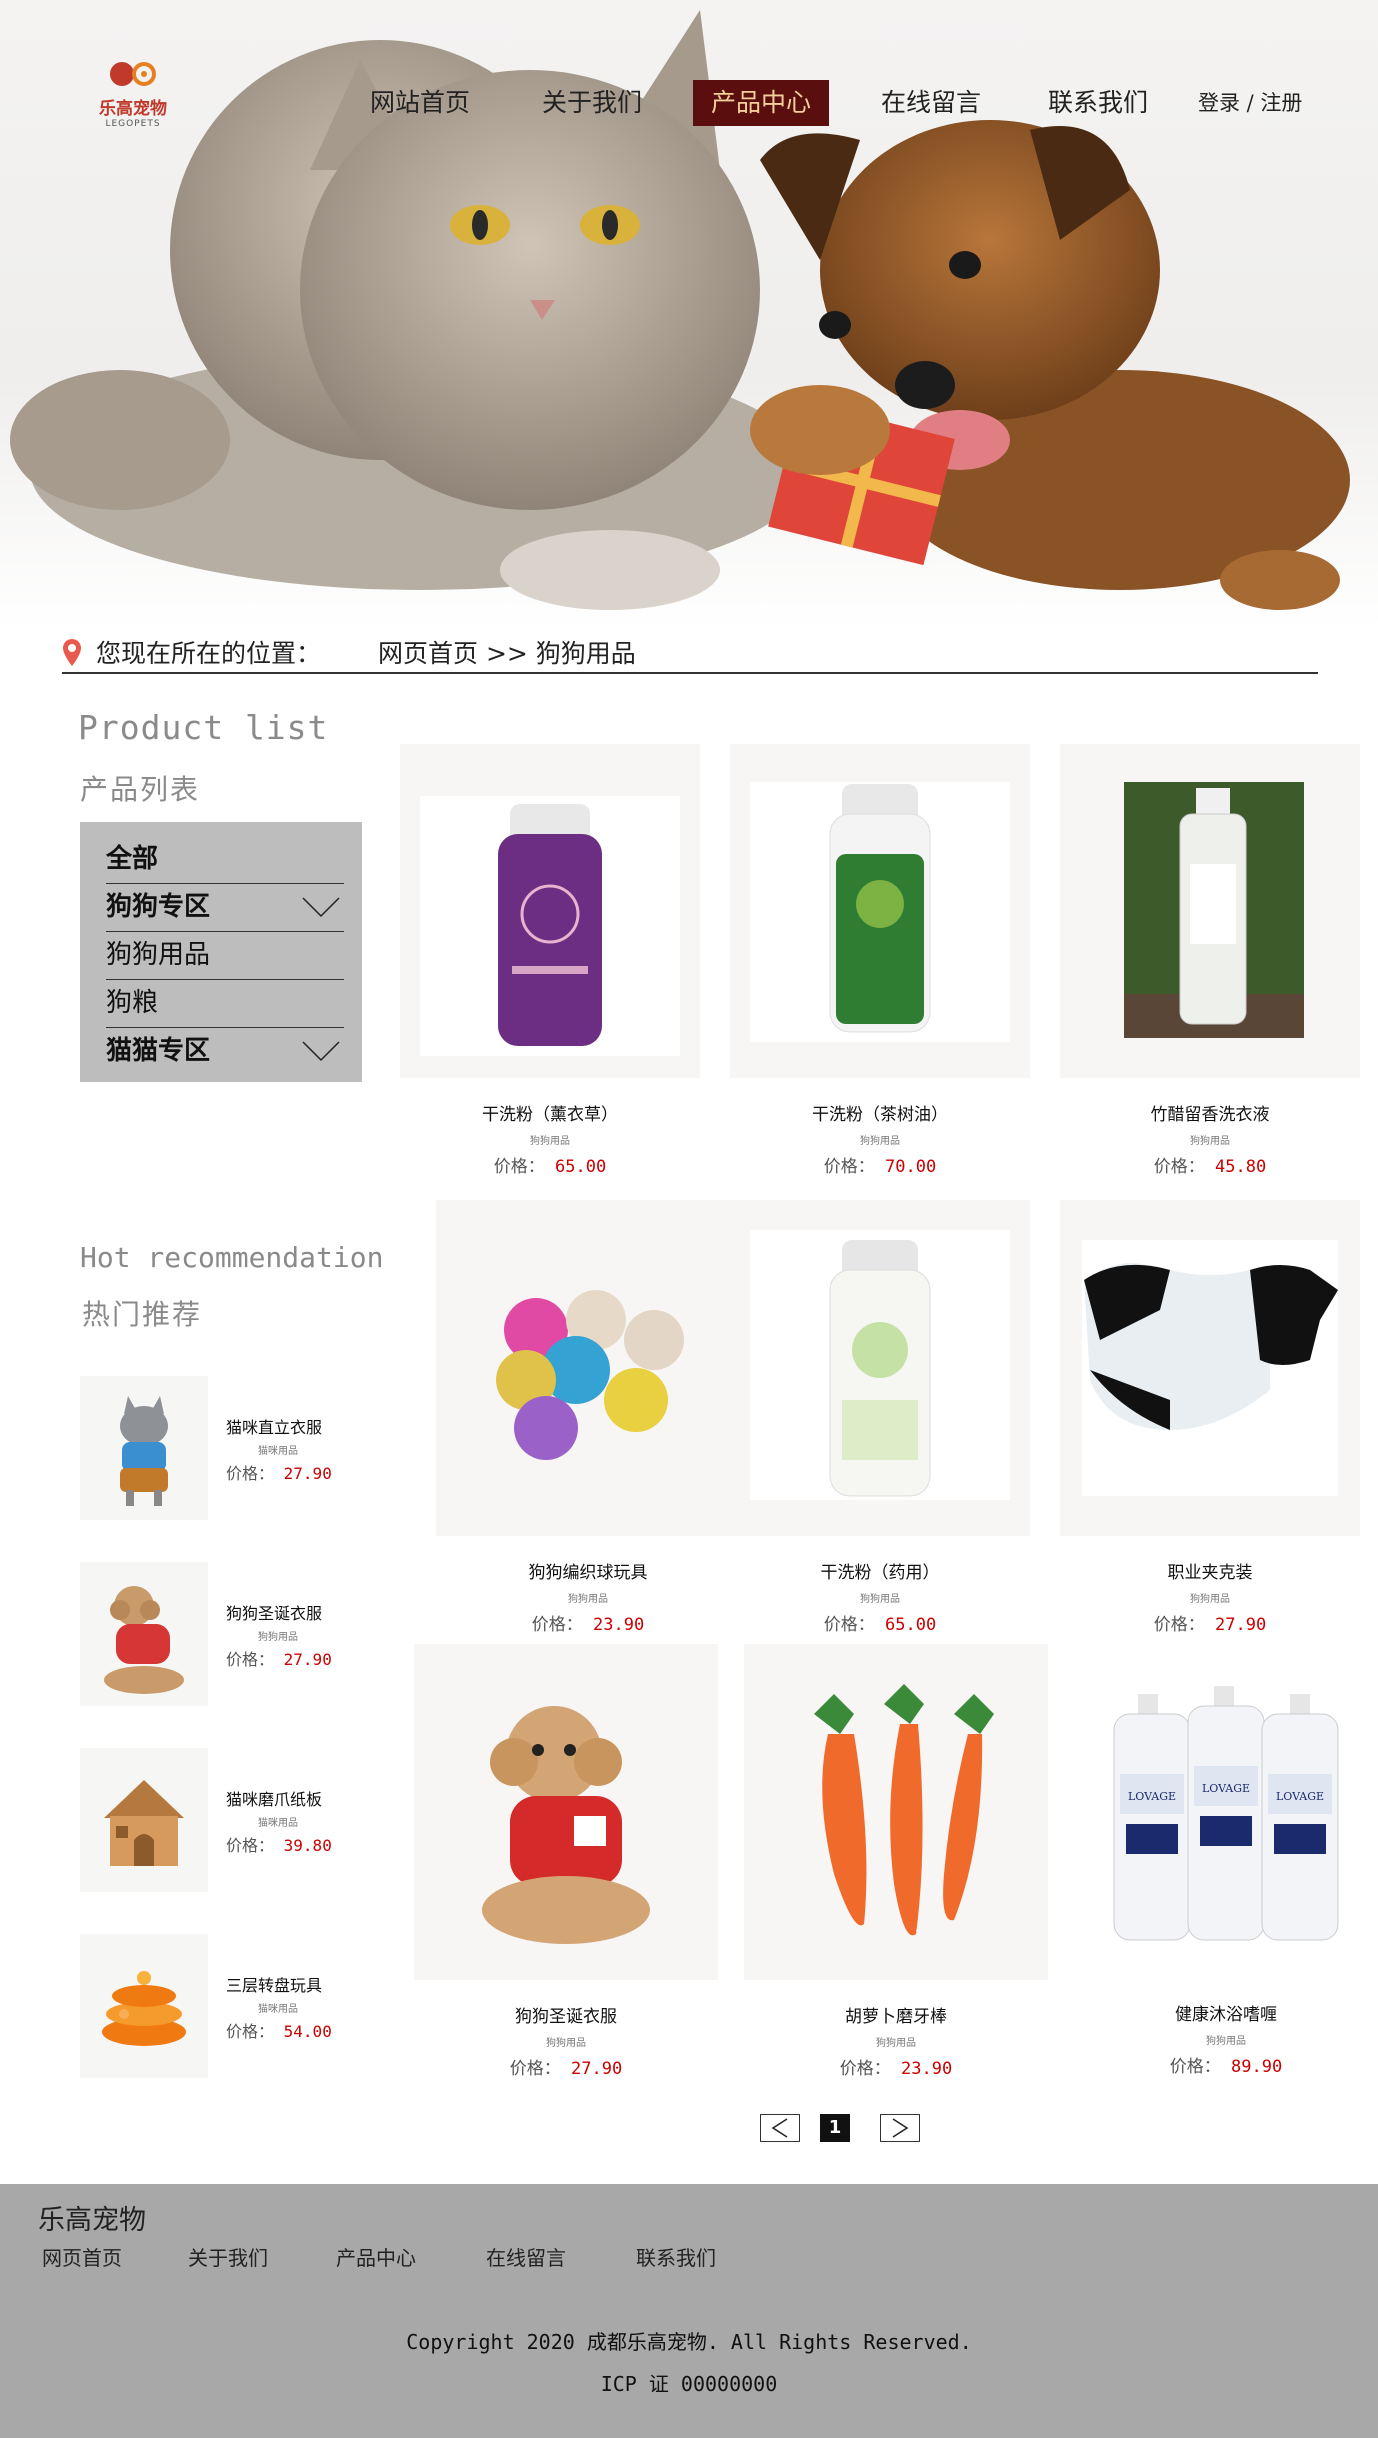 The width and height of the screenshot is (1378, 2438). Describe the element at coordinates (140, 789) in the screenshot. I see `product-list-title-cn: 产品列表` at that location.